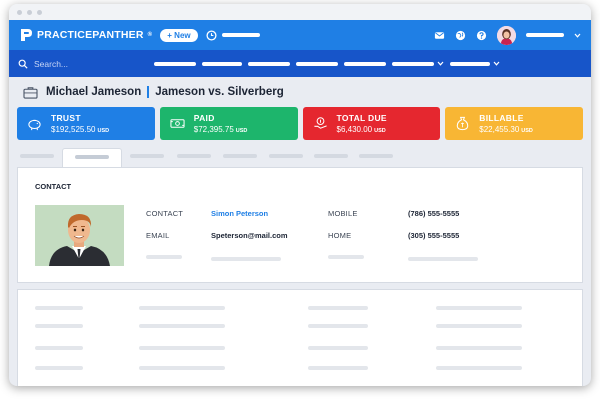 The height and width of the screenshot is (400, 600). What do you see at coordinates (434, 235) in the screenshot?
I see `home-value: (305) 555-5555` at bounding box center [434, 235].